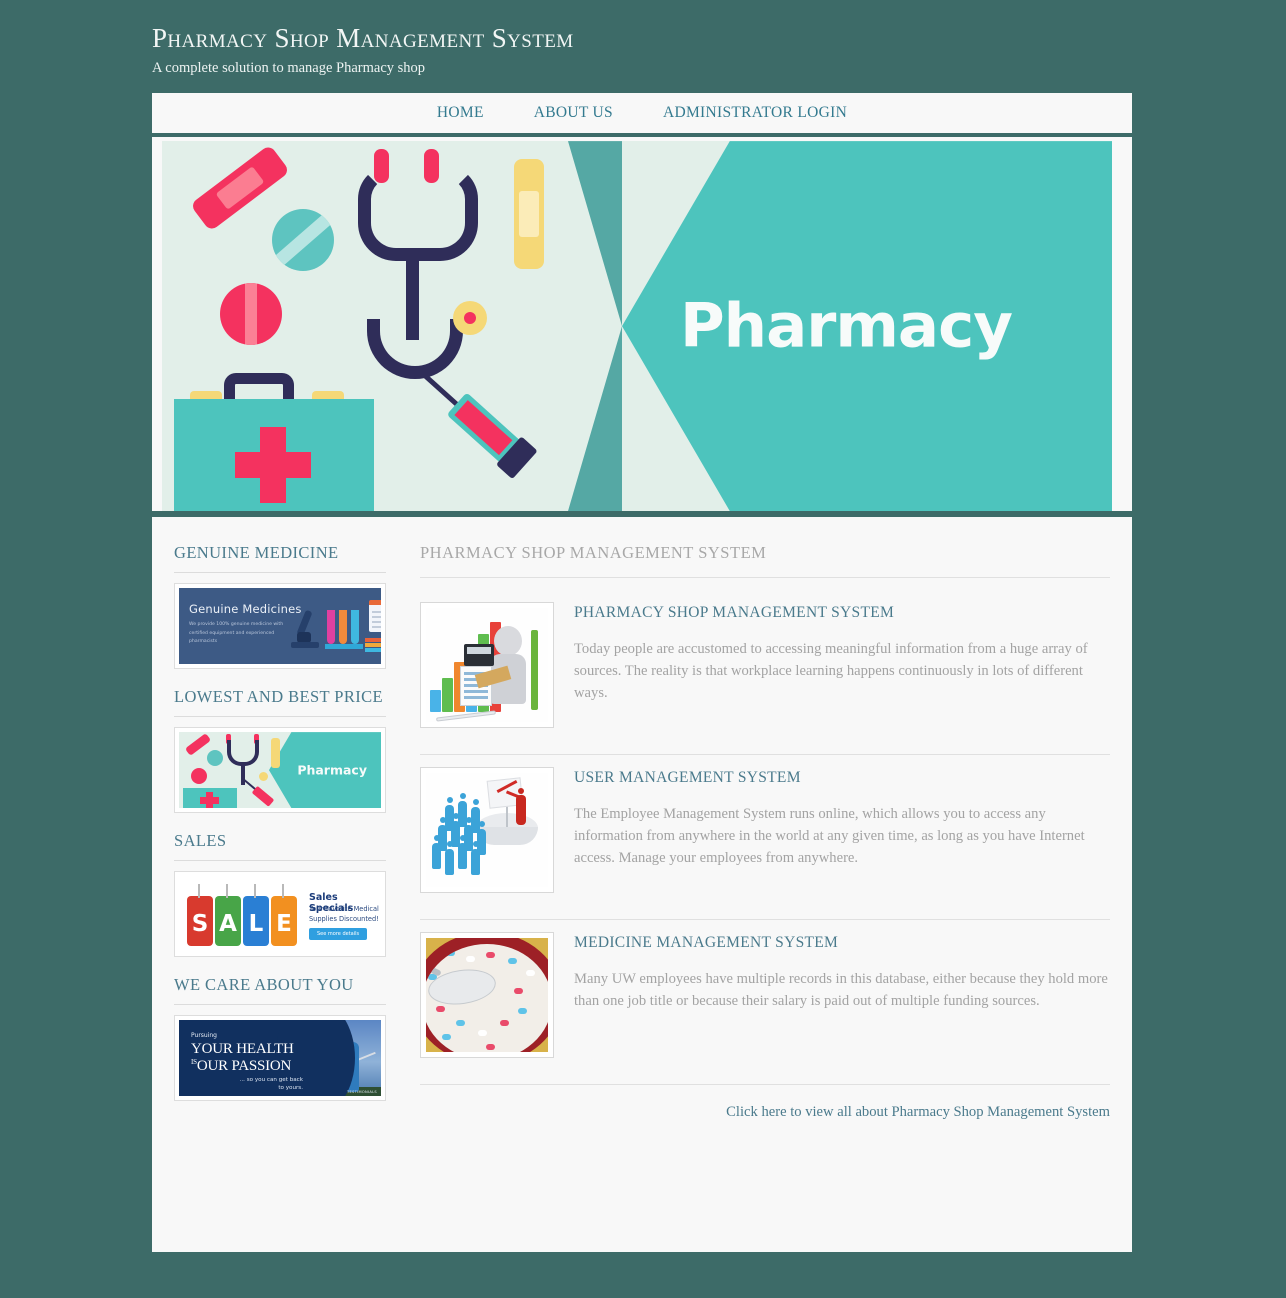  I want to click on article-title: PHARMACY SHOP MANAGEMENT SYSTEM, so click(734, 613).